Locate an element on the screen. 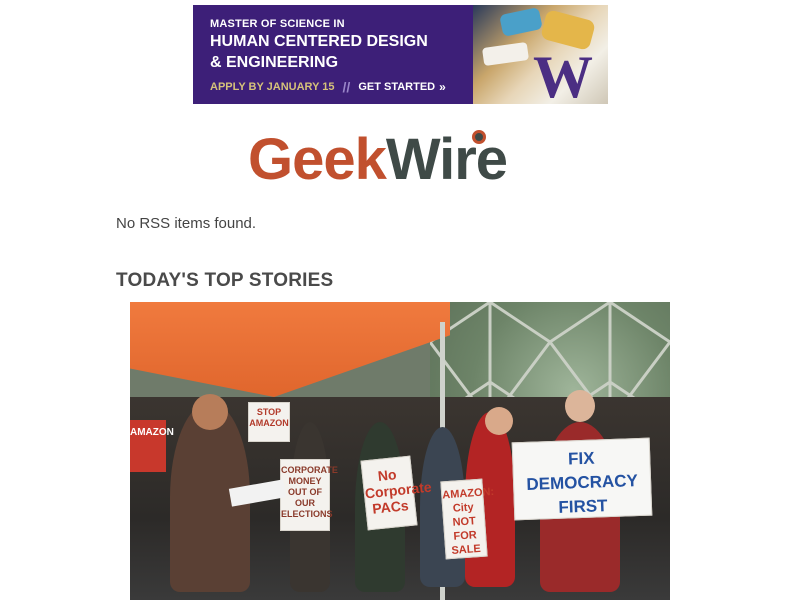 This screenshot has width=800, height=600. double-chevron-right-icon: » is located at coordinates (442, 87).